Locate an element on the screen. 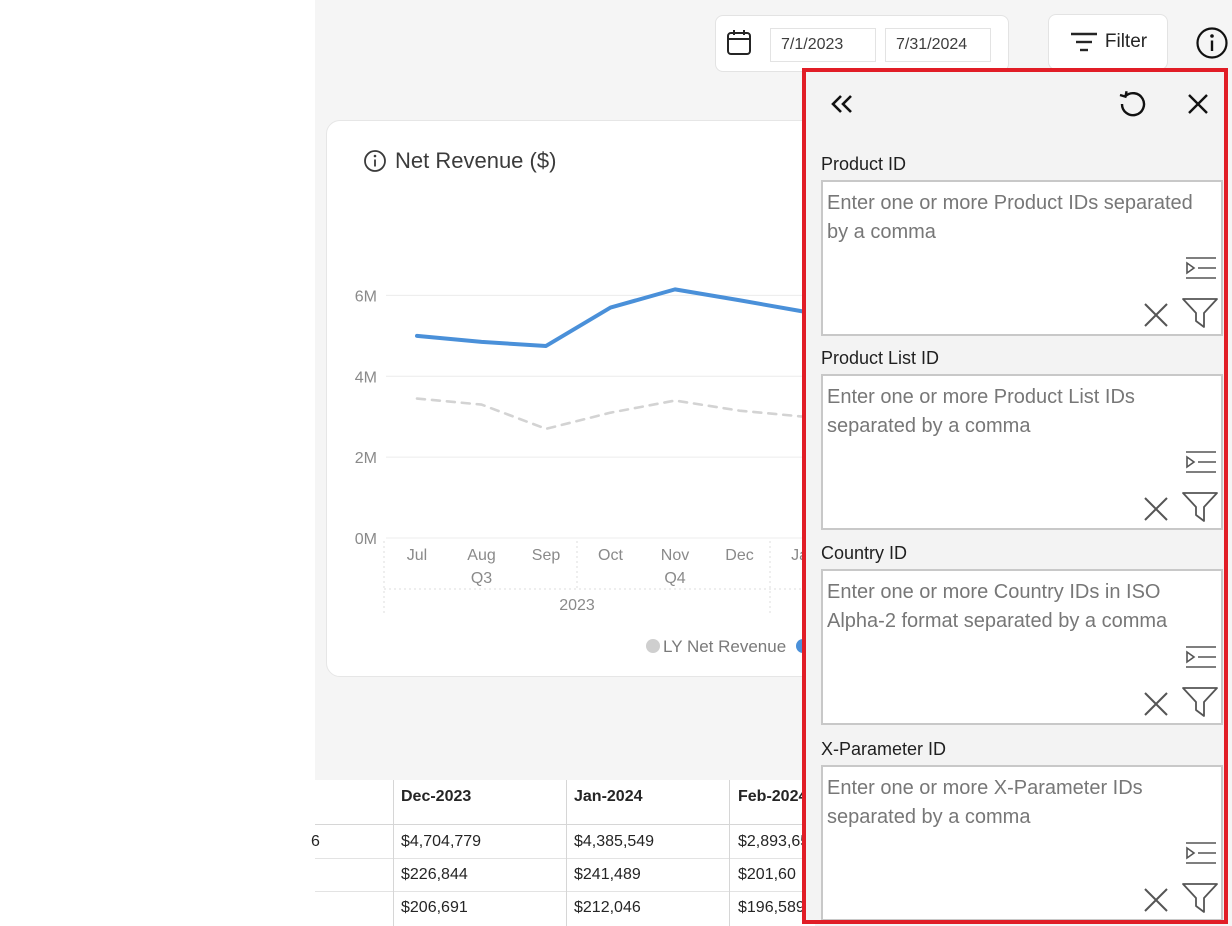  collapse-button is located at coordinates (842, 104).